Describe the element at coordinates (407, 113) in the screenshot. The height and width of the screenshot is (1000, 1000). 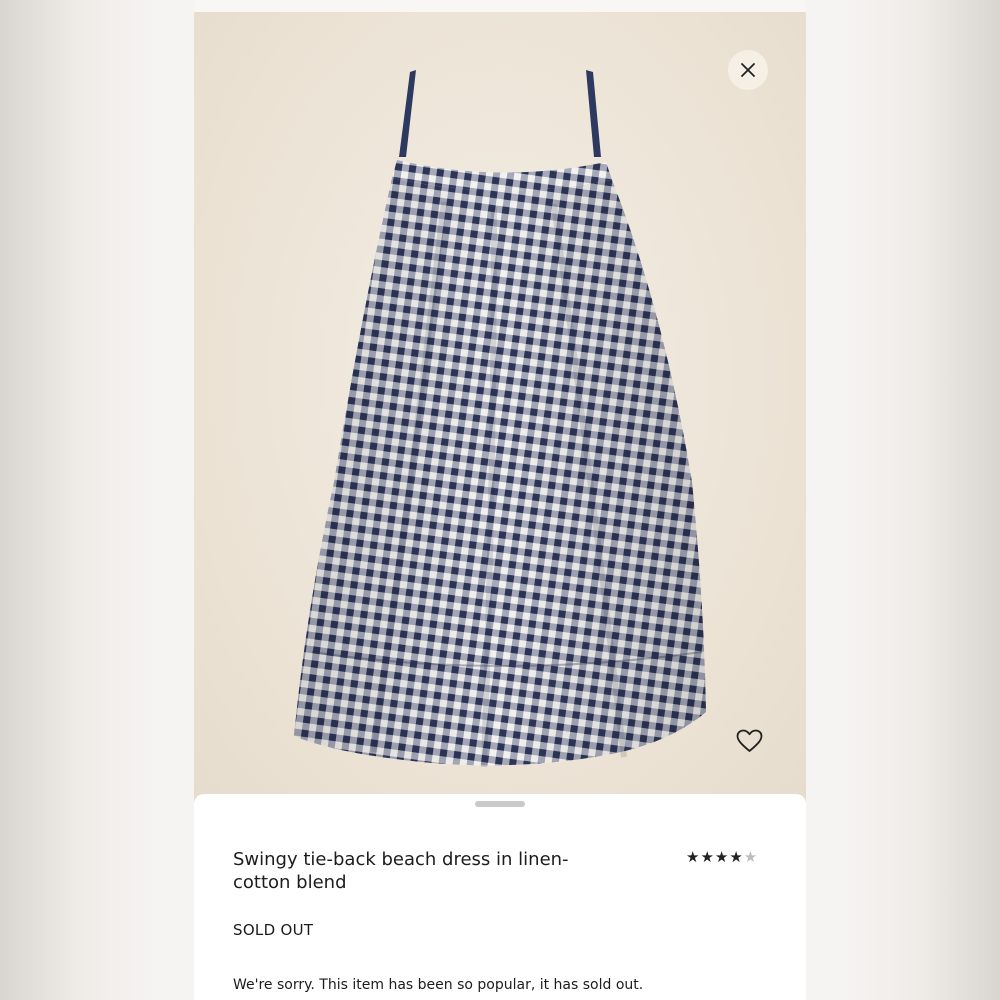
I see `dress-strap-left` at that location.